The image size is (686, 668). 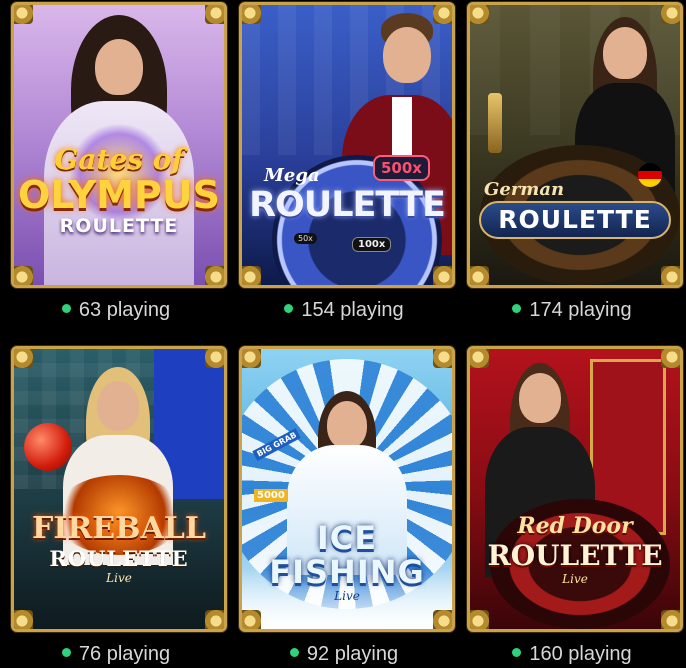 What do you see at coordinates (347, 538) in the screenshot?
I see `logo-title-big: ICE` at bounding box center [347, 538].